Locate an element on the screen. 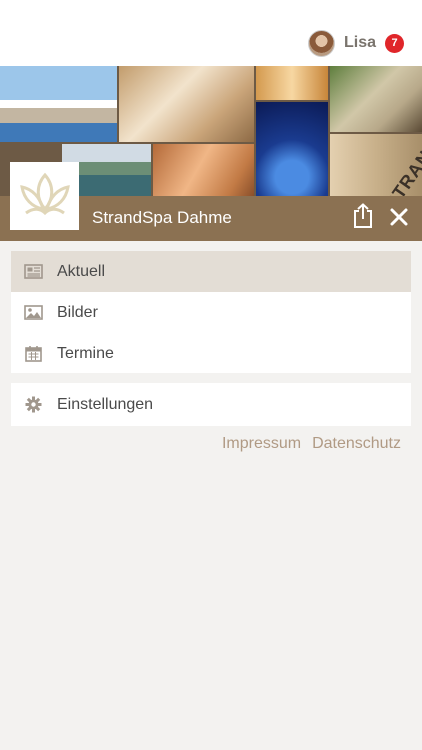 Image resolution: width=422 pixels, height=750 pixels. sauna-photo is located at coordinates (186, 104).